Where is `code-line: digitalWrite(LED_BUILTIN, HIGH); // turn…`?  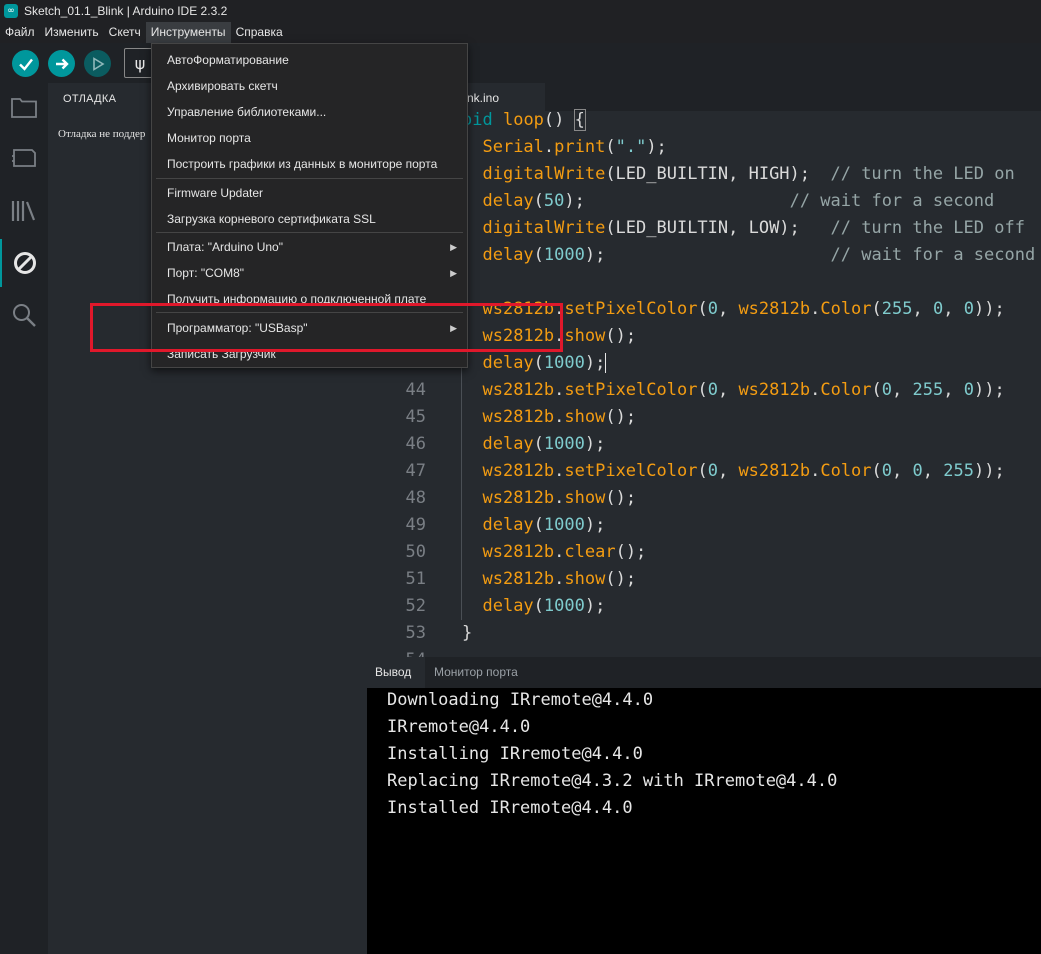
code-line: digitalWrite(LED_BUILTIN, HIGH); // turn… is located at coordinates (748, 174).